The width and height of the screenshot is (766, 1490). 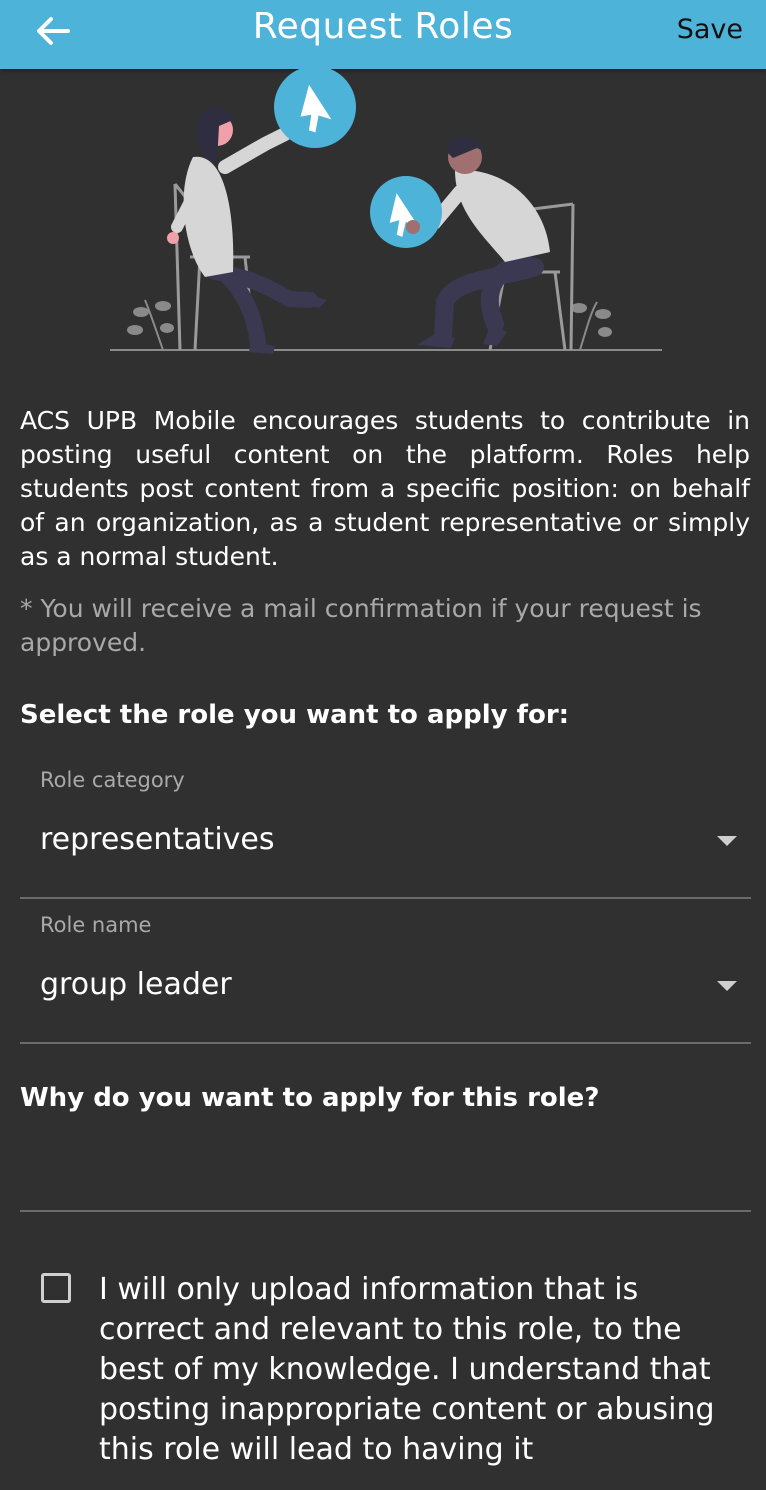 I want to click on role-category-value: representatives, so click(x=157, y=839).